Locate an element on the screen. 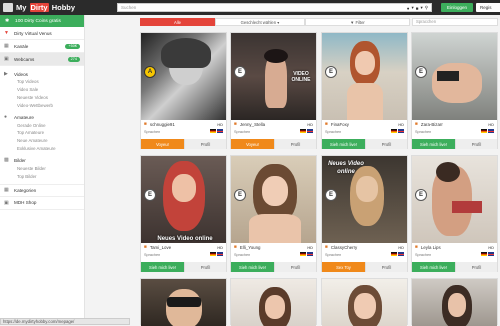  sidebar-item-images: ▩ Bilder is located at coordinates (42, 160).